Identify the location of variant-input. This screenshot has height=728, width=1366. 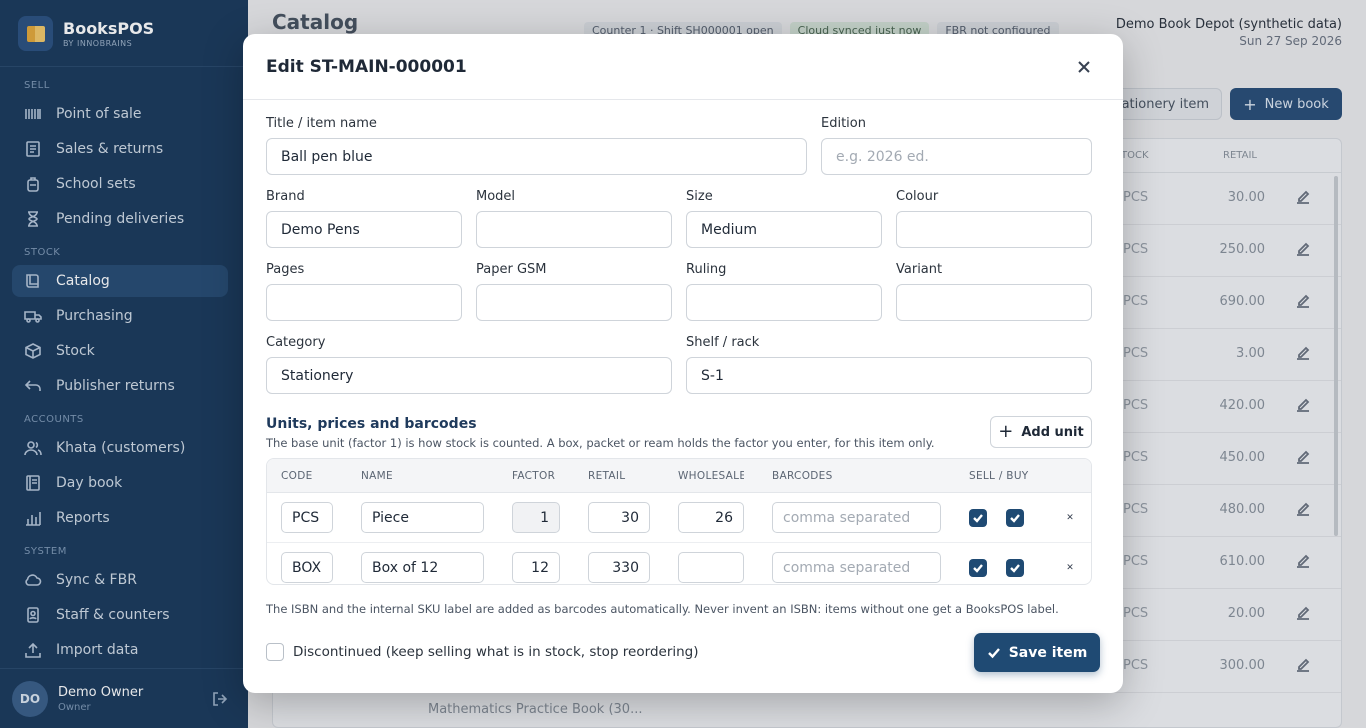
(994, 302).